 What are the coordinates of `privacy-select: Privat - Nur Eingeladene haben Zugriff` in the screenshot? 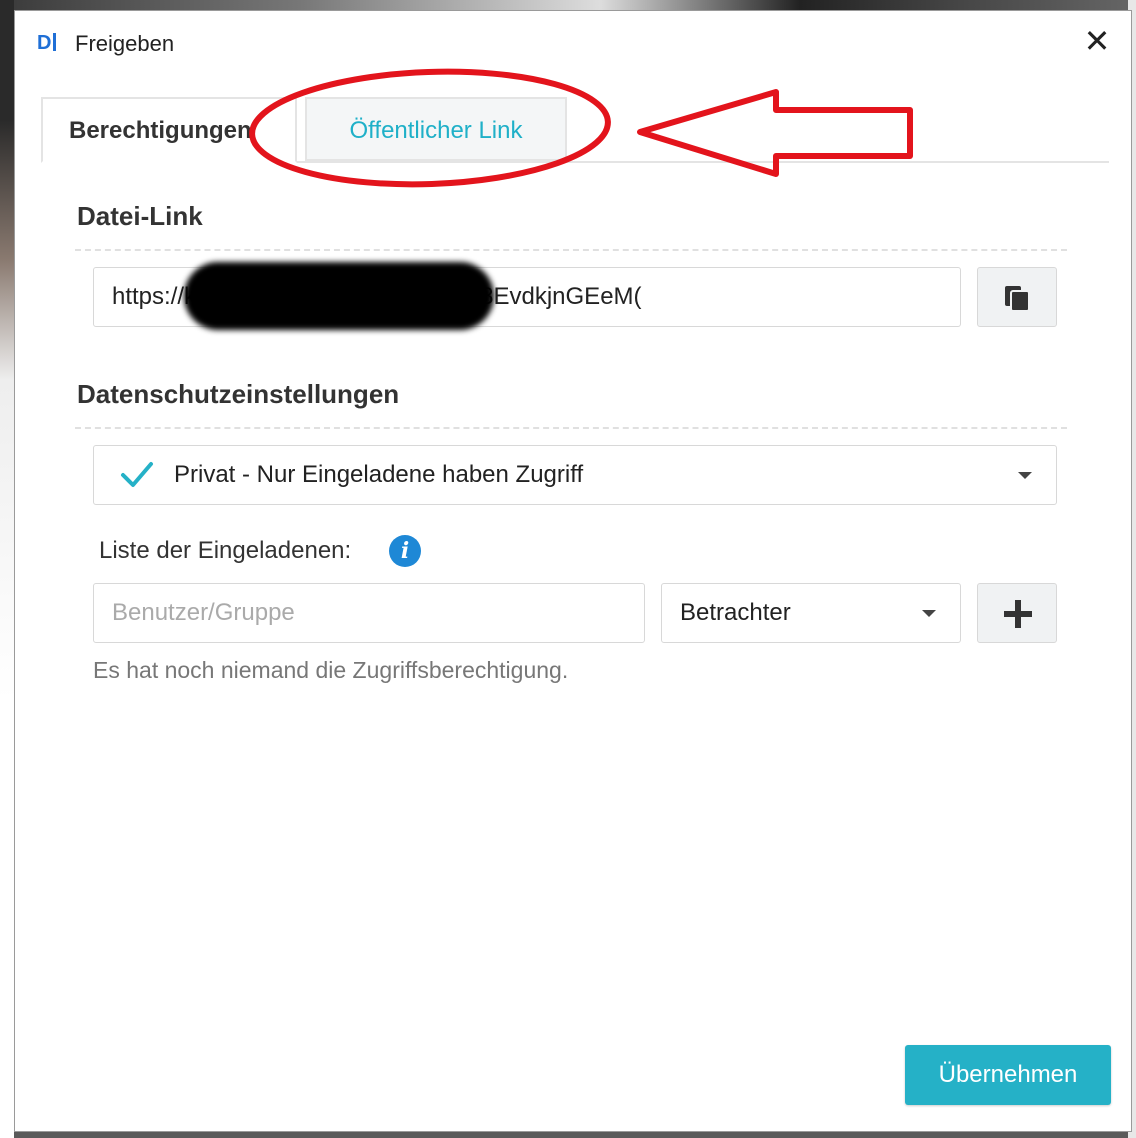 It's located at (575, 475).